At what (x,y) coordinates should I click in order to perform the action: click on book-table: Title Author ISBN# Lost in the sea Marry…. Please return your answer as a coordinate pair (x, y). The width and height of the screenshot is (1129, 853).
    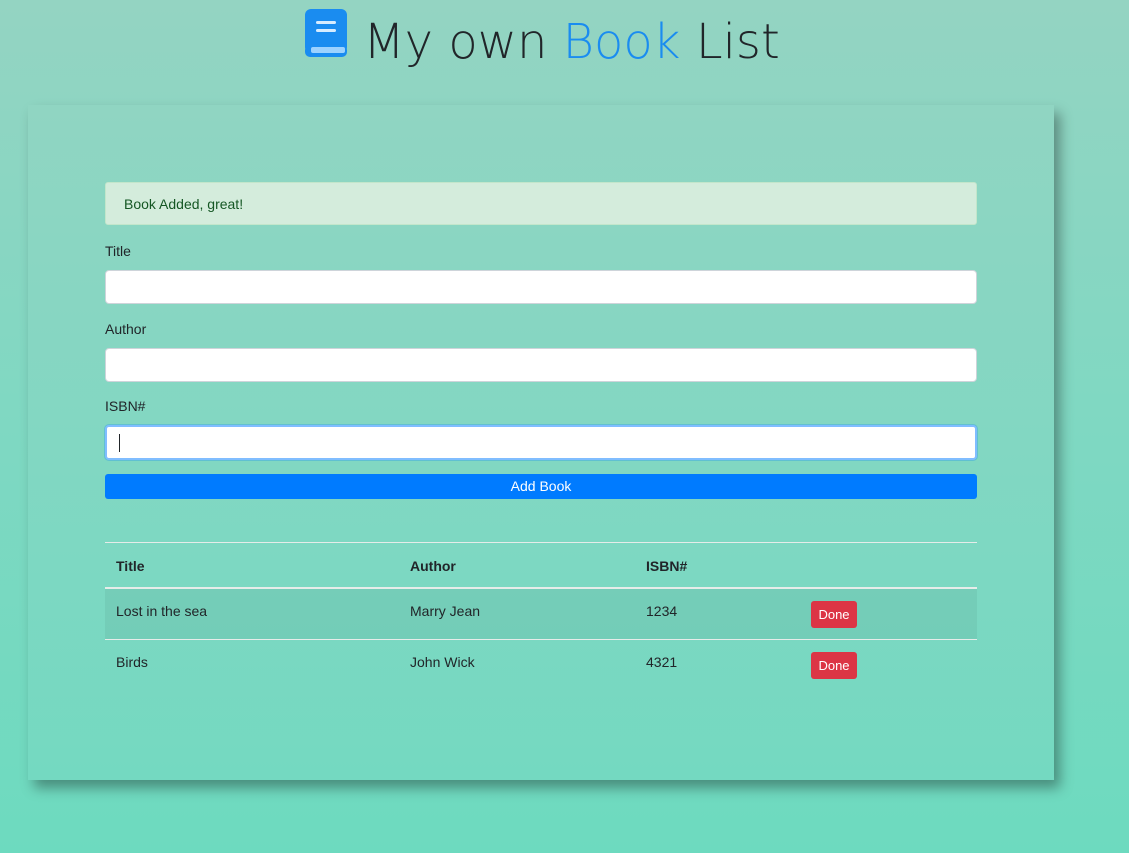
    Looking at the image, I should click on (541, 616).